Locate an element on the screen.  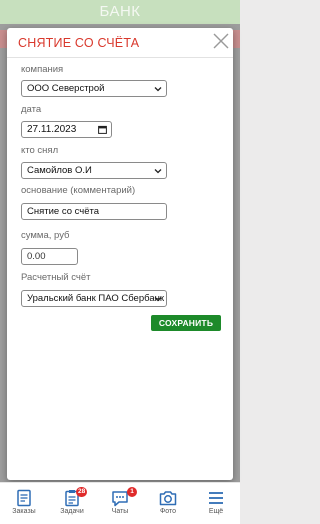
date-label: дата is located at coordinates (31, 109).